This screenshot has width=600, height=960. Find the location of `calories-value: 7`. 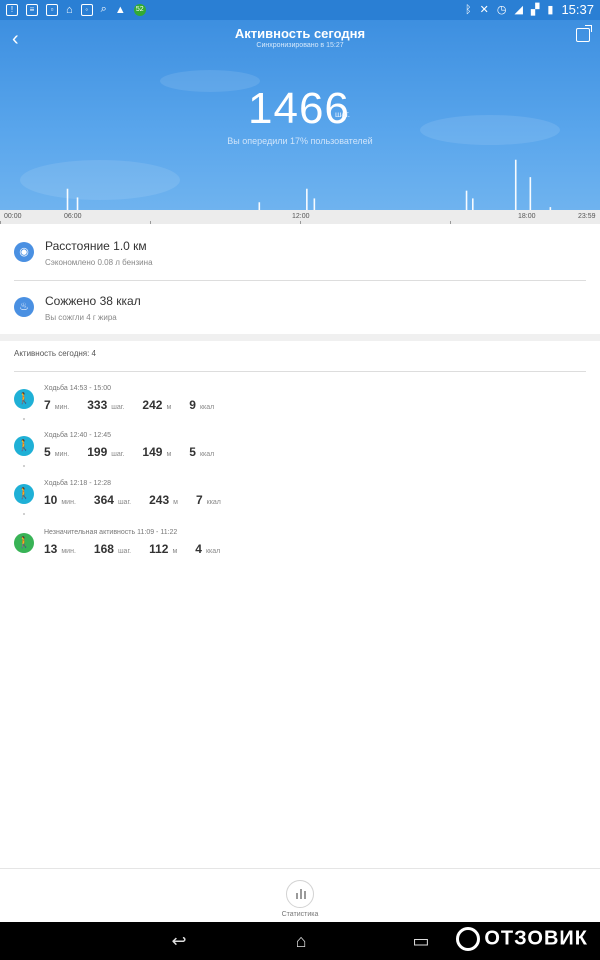

calories-value: 7 is located at coordinates (199, 500).